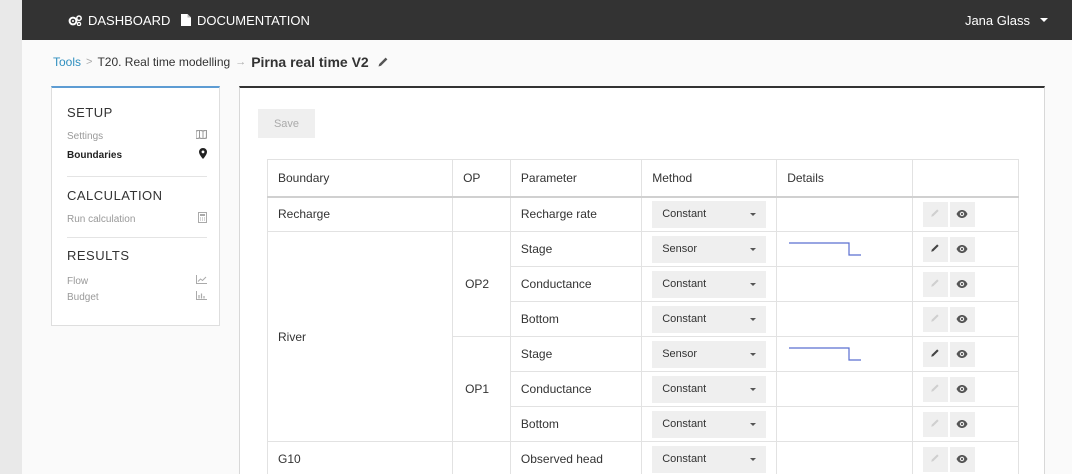 Image resolution: width=1072 pixels, height=474 pixels. What do you see at coordinates (481, 389) in the screenshot?
I see `cell-op: OP1` at bounding box center [481, 389].